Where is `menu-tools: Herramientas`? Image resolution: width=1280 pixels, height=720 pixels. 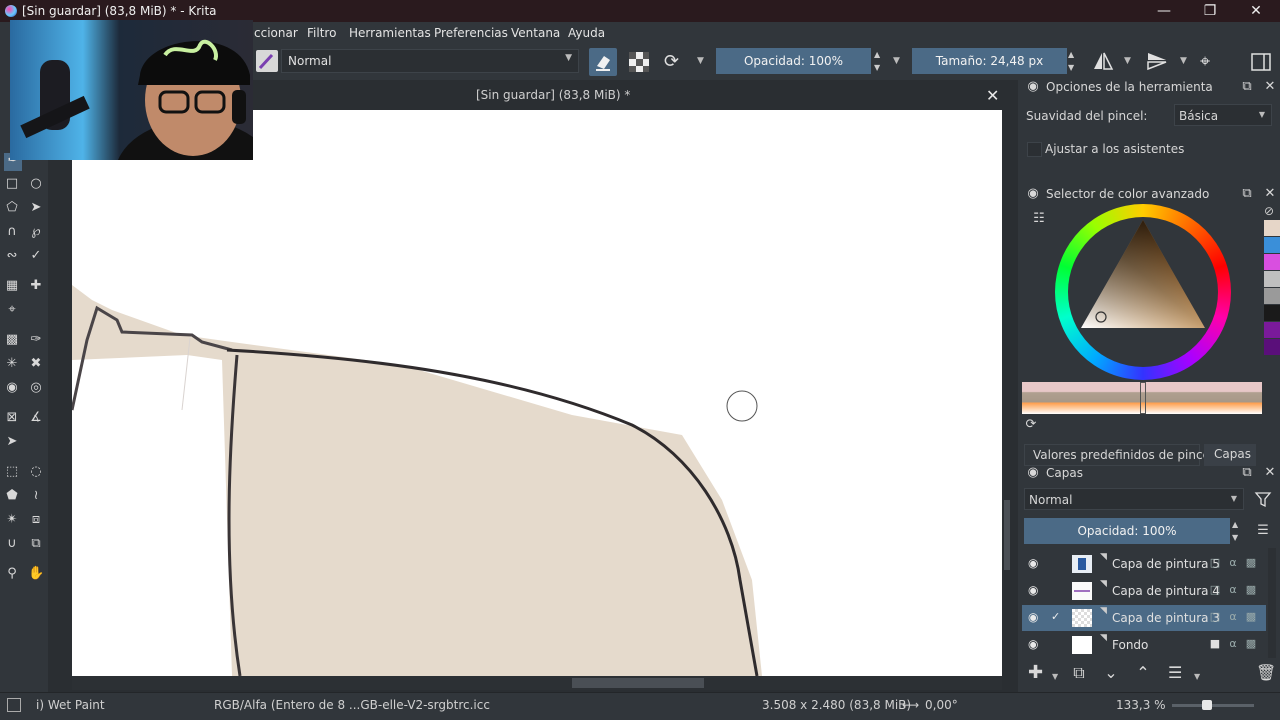 menu-tools: Herramientas is located at coordinates (390, 33).